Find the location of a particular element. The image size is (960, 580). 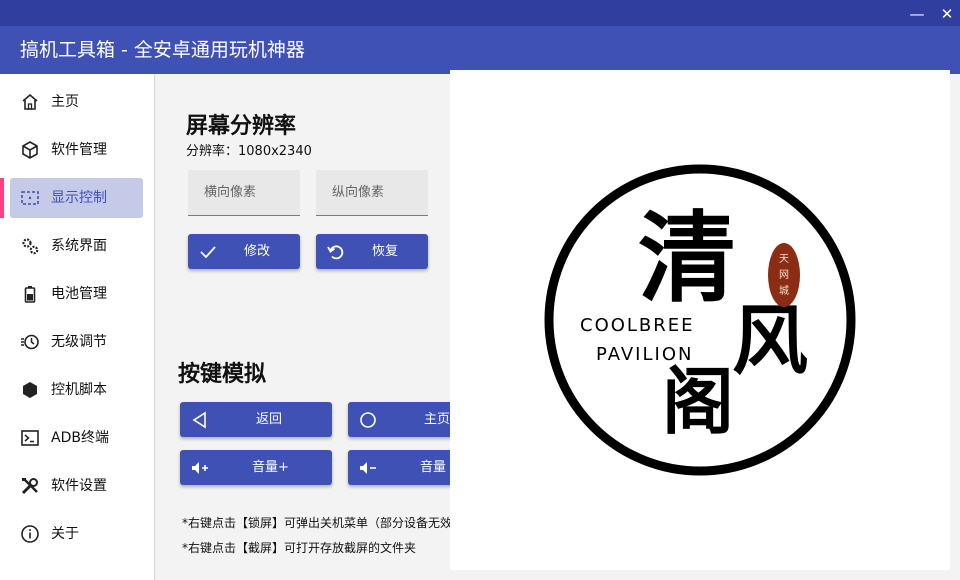

sidebar-item-label: 软件设置 is located at coordinates (79, 486).